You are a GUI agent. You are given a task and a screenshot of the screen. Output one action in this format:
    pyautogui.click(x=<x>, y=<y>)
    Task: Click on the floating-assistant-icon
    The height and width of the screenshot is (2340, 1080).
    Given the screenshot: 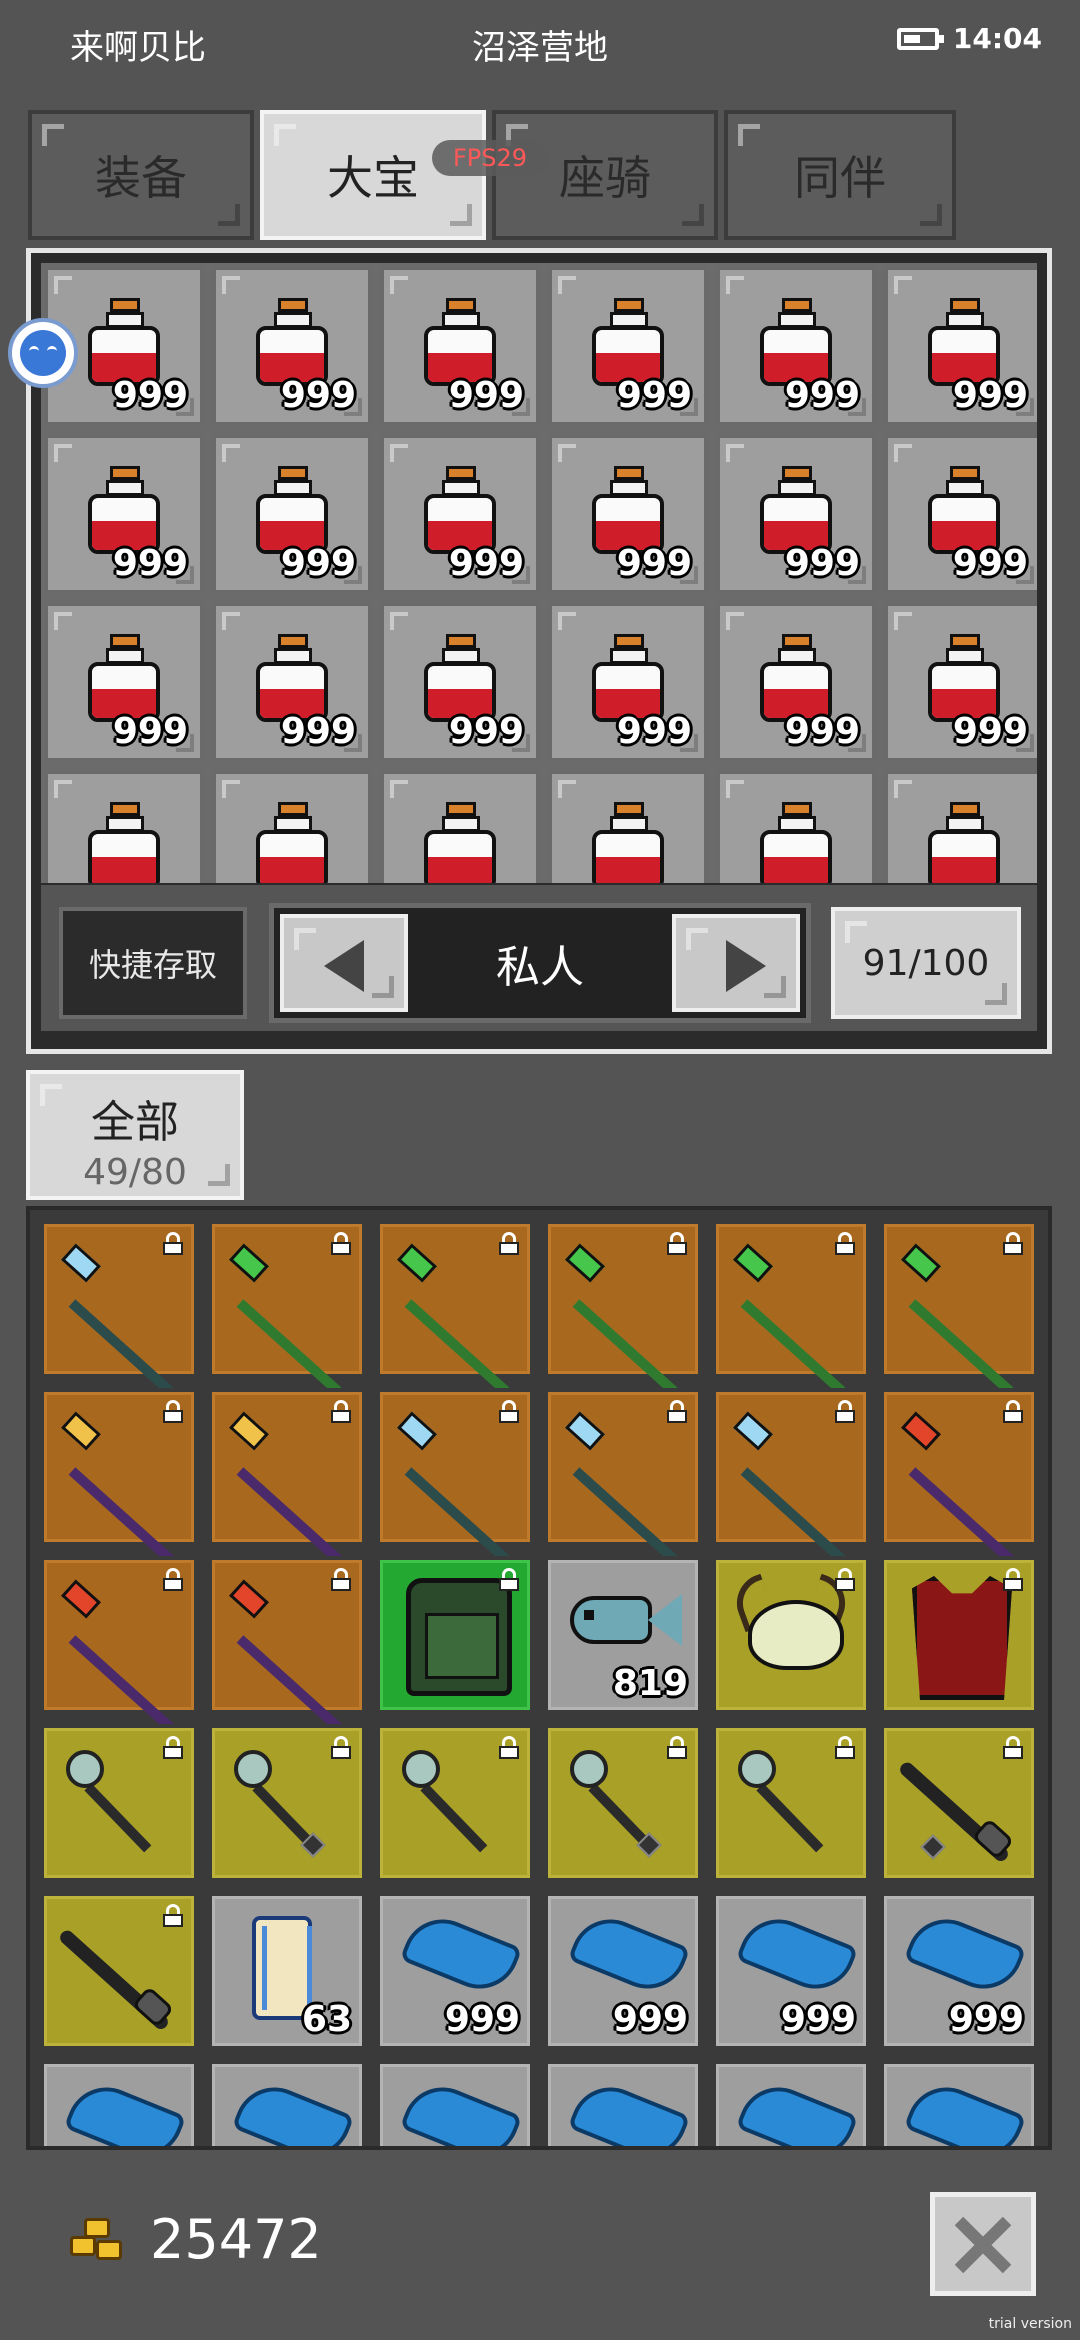 What is the action you would take?
    pyautogui.click(x=43, y=353)
    